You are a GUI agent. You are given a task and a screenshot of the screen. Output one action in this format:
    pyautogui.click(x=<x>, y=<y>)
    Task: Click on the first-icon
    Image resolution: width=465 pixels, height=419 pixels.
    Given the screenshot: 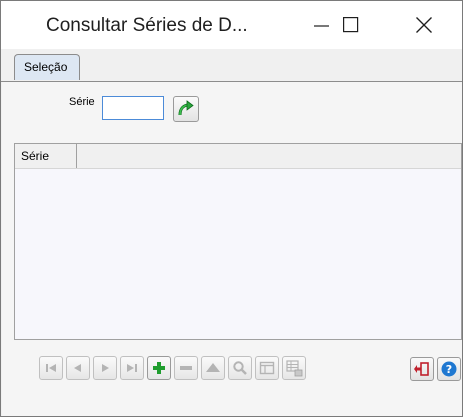 What is the action you would take?
    pyautogui.click(x=51, y=368)
    